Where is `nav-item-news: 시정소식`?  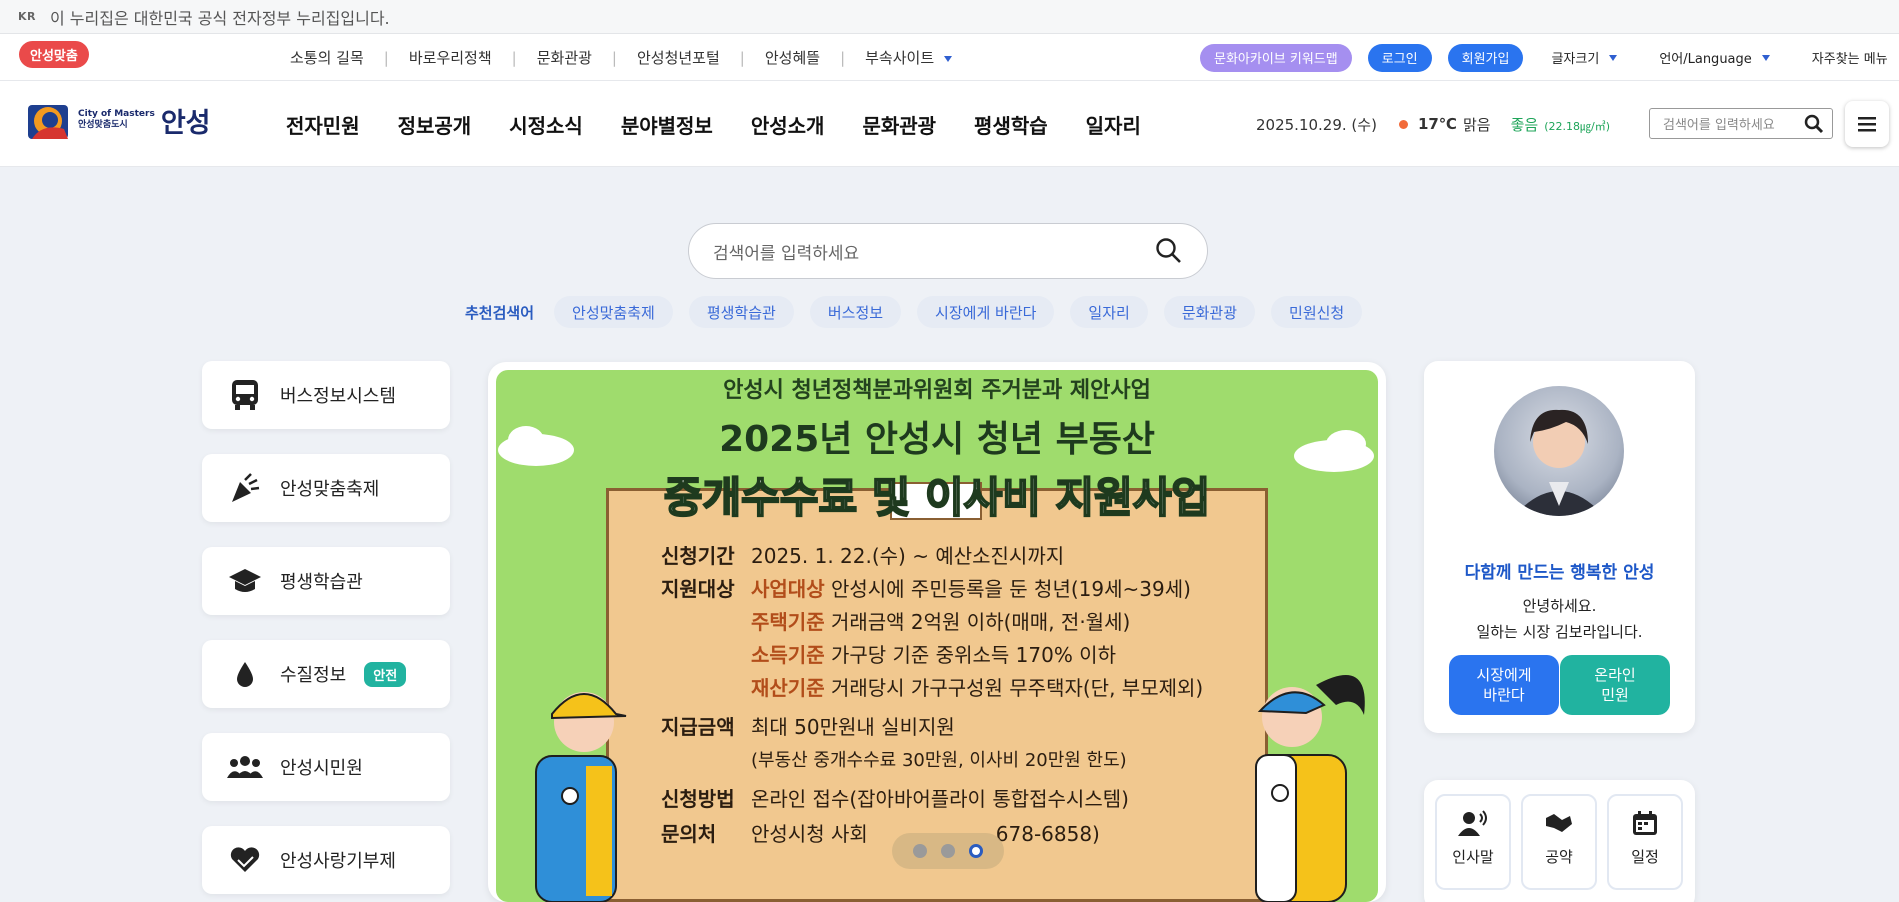 nav-item-news: 시정소식 is located at coordinates (546, 124).